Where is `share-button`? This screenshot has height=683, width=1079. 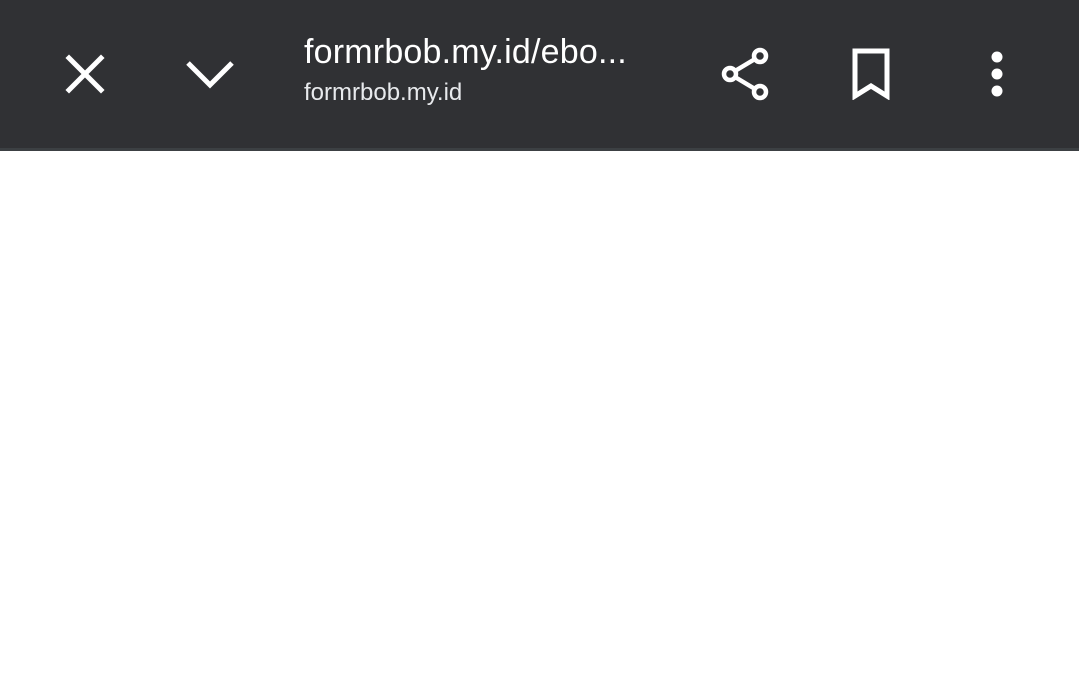 share-button is located at coordinates (746, 74).